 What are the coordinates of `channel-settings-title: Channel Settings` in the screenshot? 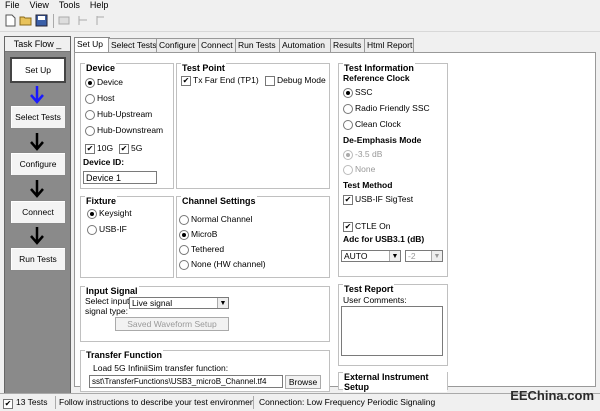 It's located at (219, 201).